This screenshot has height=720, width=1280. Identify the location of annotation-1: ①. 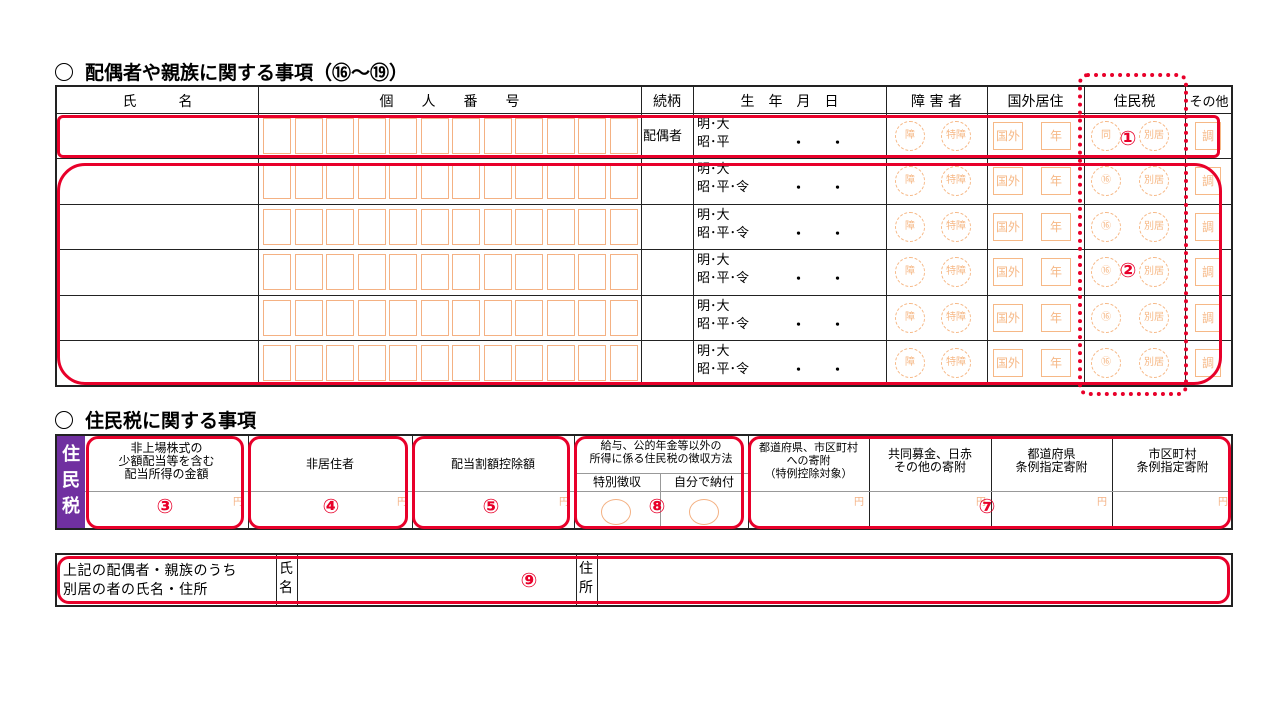
(1128, 138).